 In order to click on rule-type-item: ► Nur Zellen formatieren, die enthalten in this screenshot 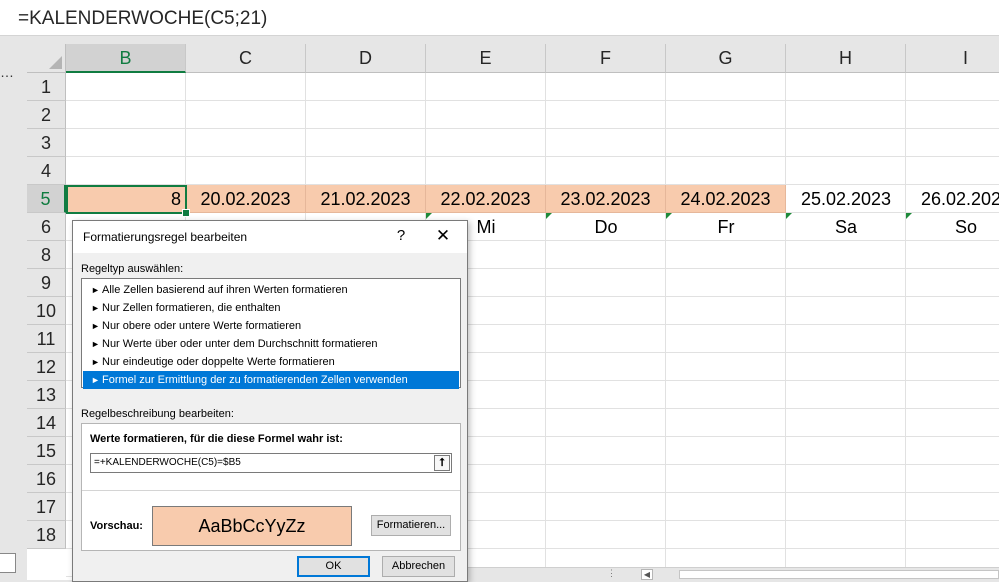, I will do `click(271, 308)`.